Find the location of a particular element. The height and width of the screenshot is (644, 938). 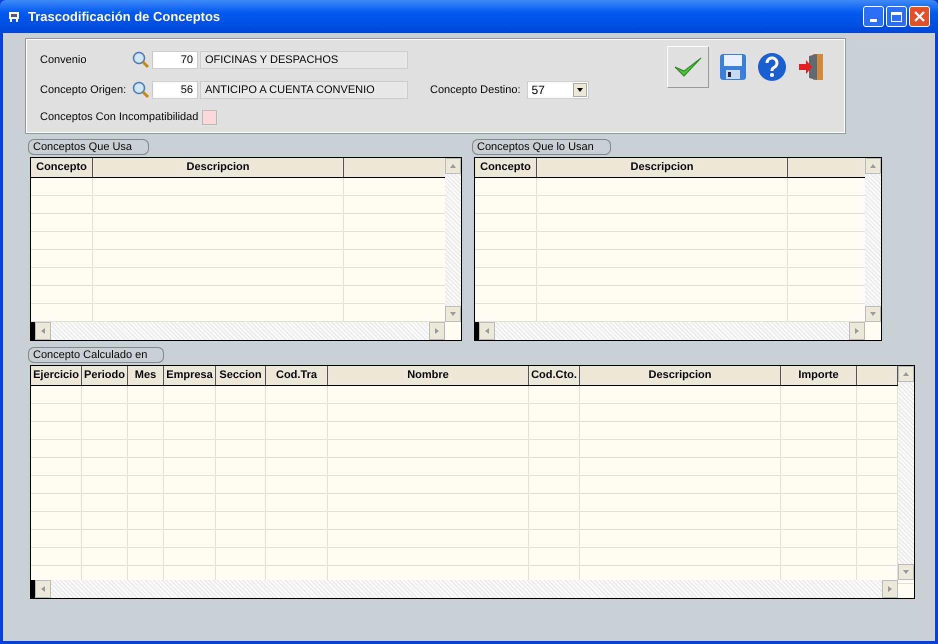

minimize-button is located at coordinates (873, 16).